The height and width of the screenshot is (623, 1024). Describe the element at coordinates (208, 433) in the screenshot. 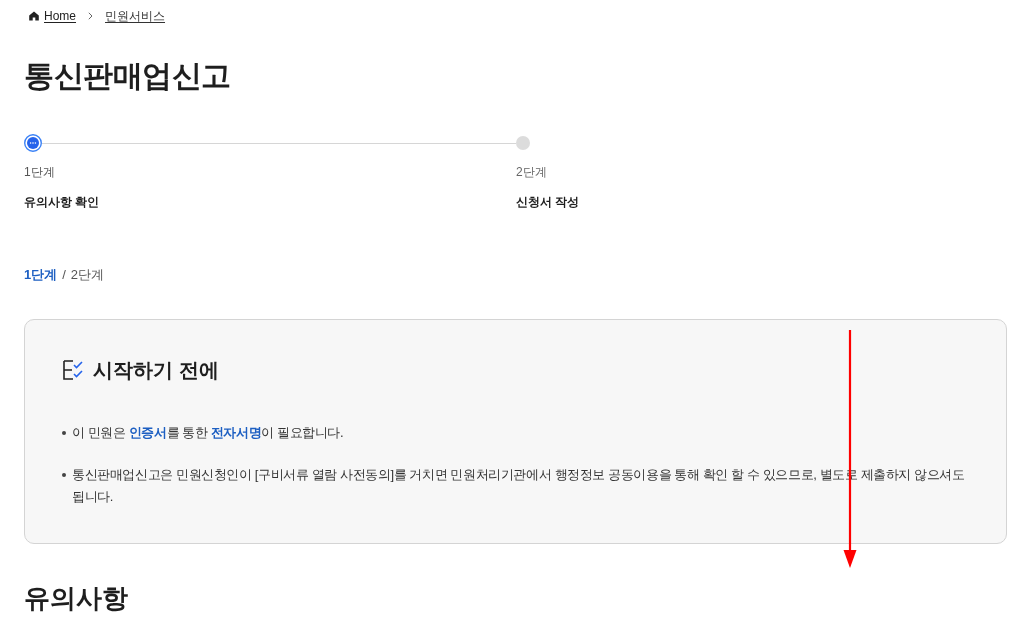

I see `notice-text: 이 민원은 인증서를 통한 전자서명이 필요합니다.` at that location.